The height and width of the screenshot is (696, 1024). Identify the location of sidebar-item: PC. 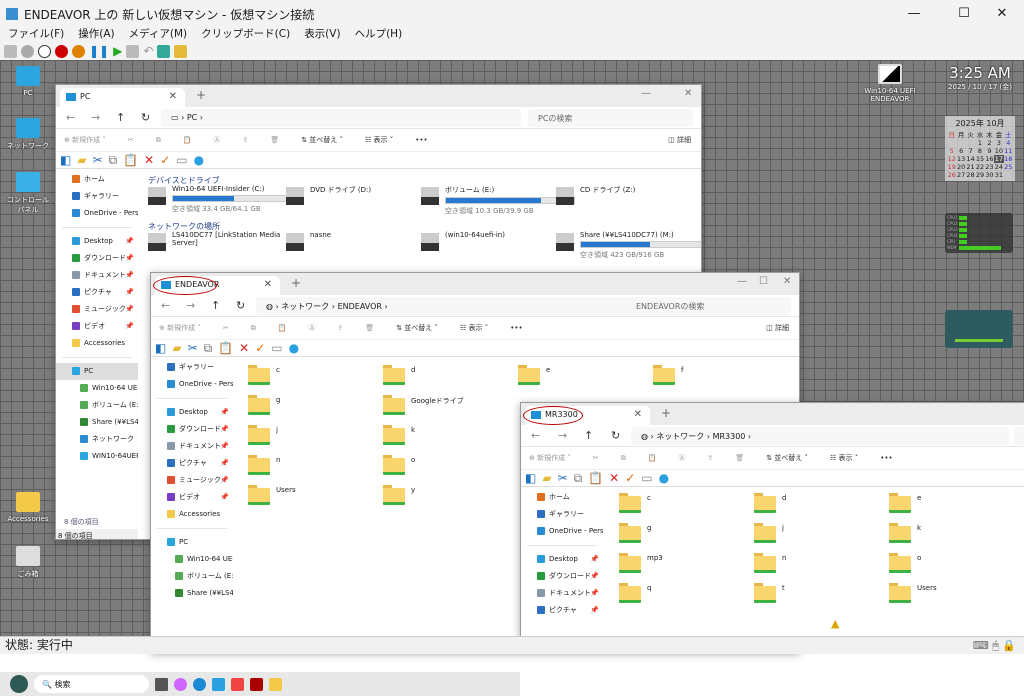
(192, 542).